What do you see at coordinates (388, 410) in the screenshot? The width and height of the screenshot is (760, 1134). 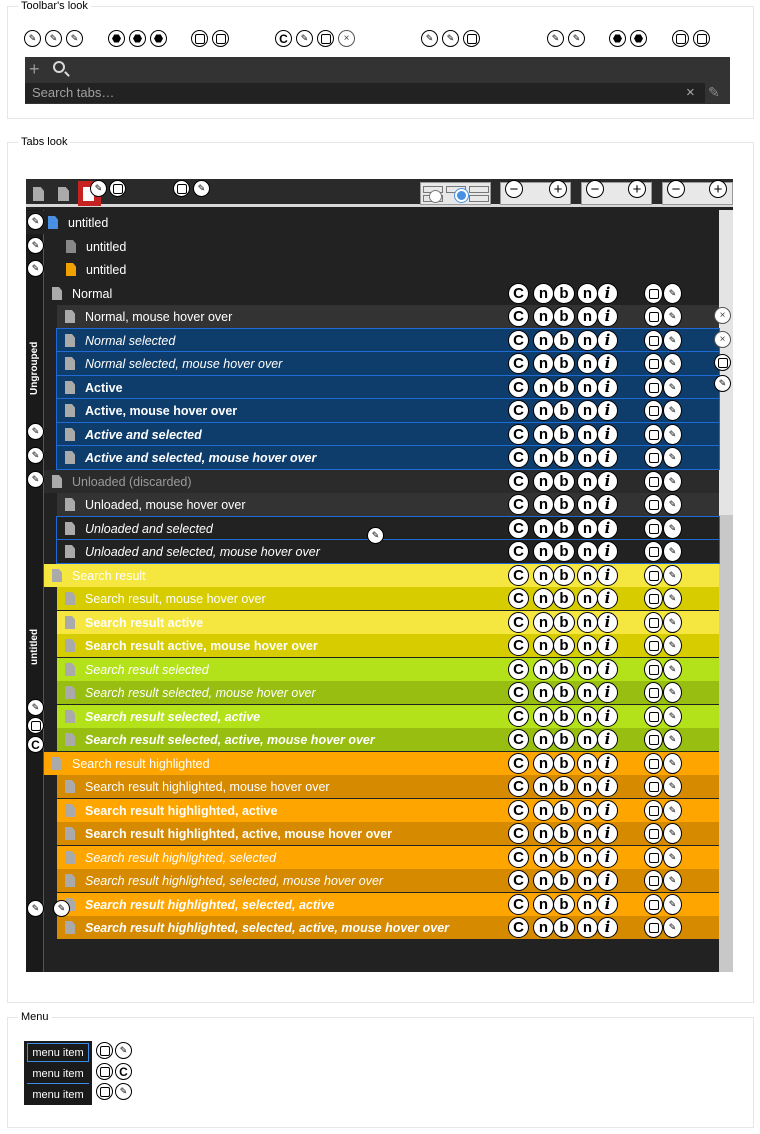 I see `tab-row: Active, mouse hover over` at bounding box center [388, 410].